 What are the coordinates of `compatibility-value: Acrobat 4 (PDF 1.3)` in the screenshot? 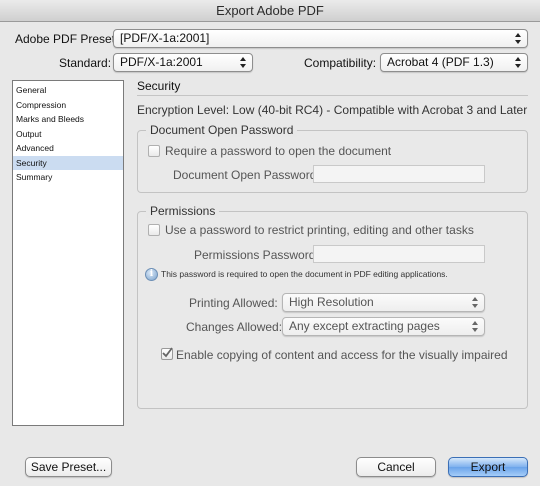 It's located at (440, 62).